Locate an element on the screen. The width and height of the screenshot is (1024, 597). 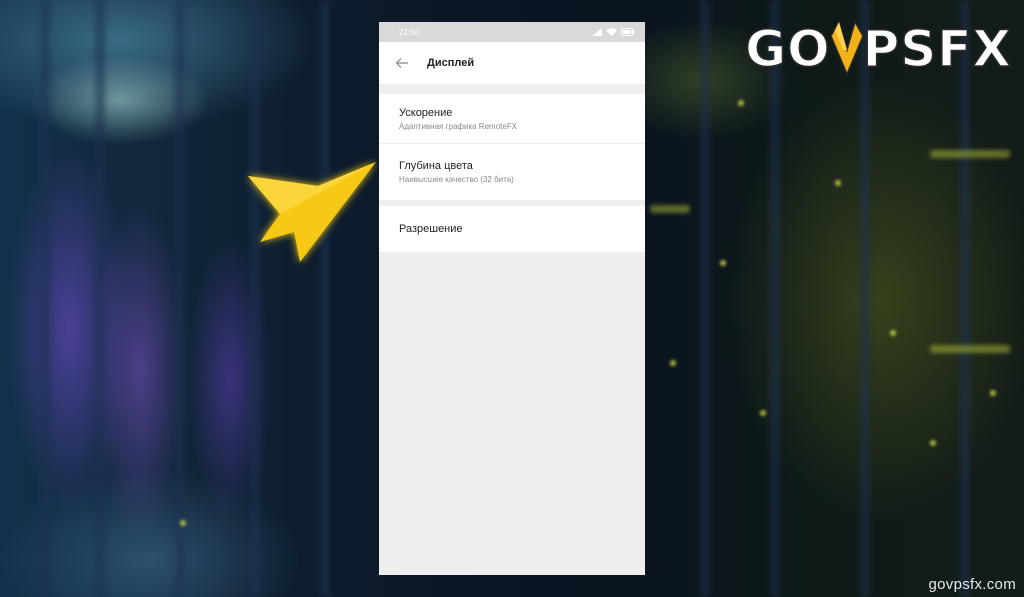
setting-label: Глубина цвета is located at coordinates (436, 166).